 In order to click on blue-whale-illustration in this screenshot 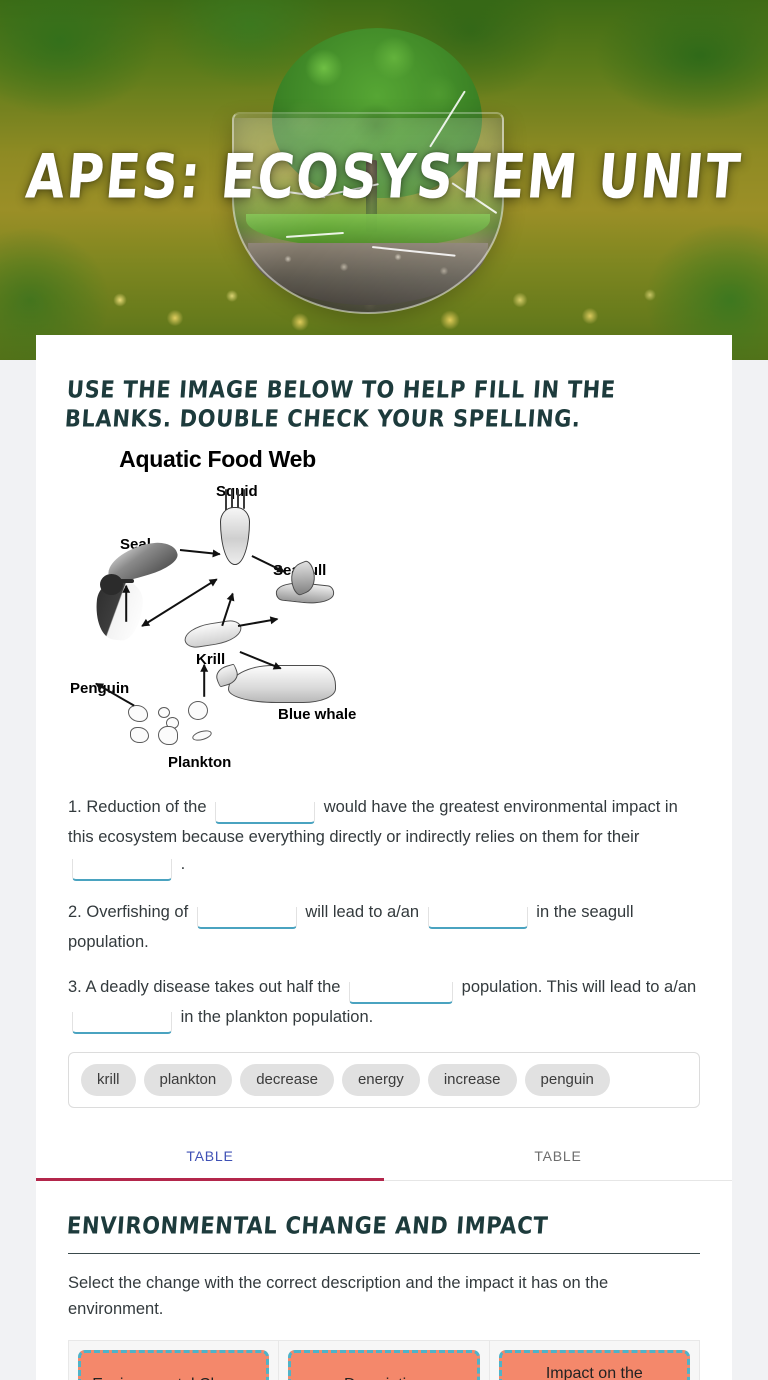, I will do `click(274, 683)`.